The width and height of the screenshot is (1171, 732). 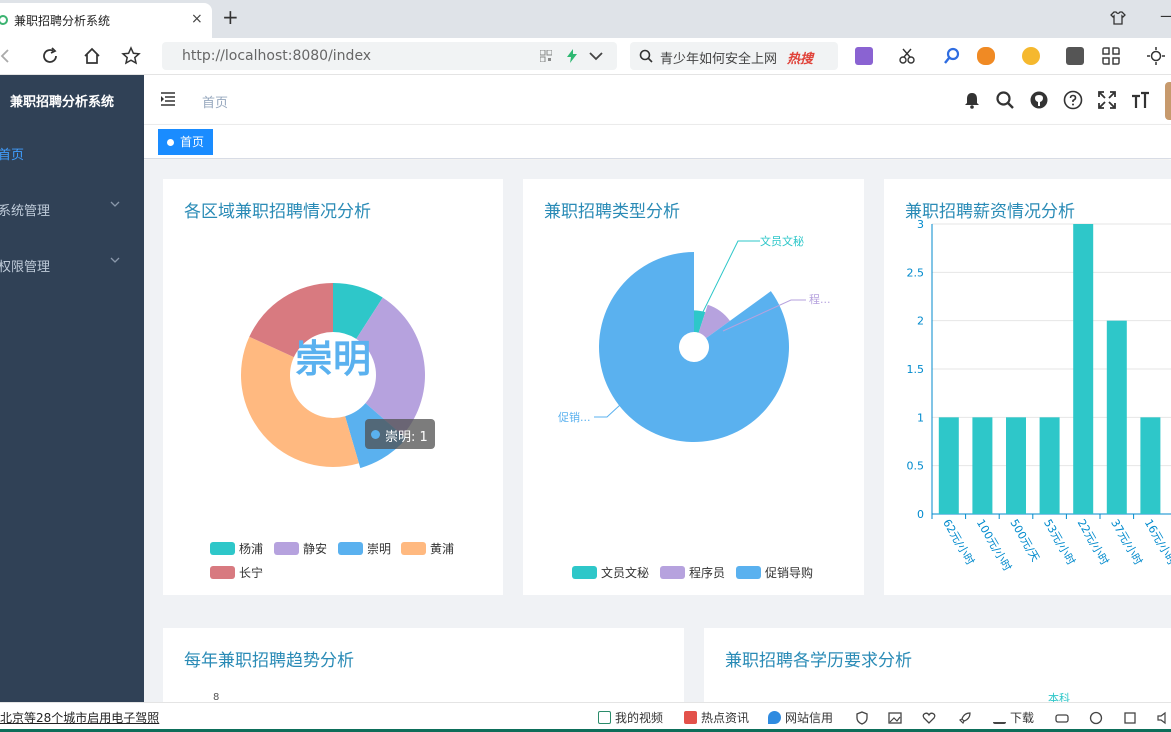 What do you see at coordinates (916, 369) in the screenshot?
I see `y-tick-label: 1.5` at bounding box center [916, 369].